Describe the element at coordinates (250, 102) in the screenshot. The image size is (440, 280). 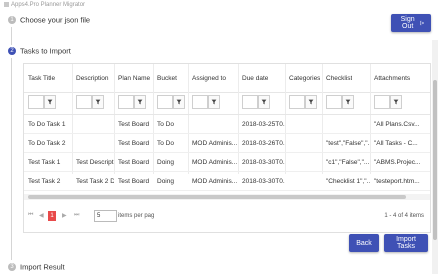
I see `filter-input-due-date` at that location.